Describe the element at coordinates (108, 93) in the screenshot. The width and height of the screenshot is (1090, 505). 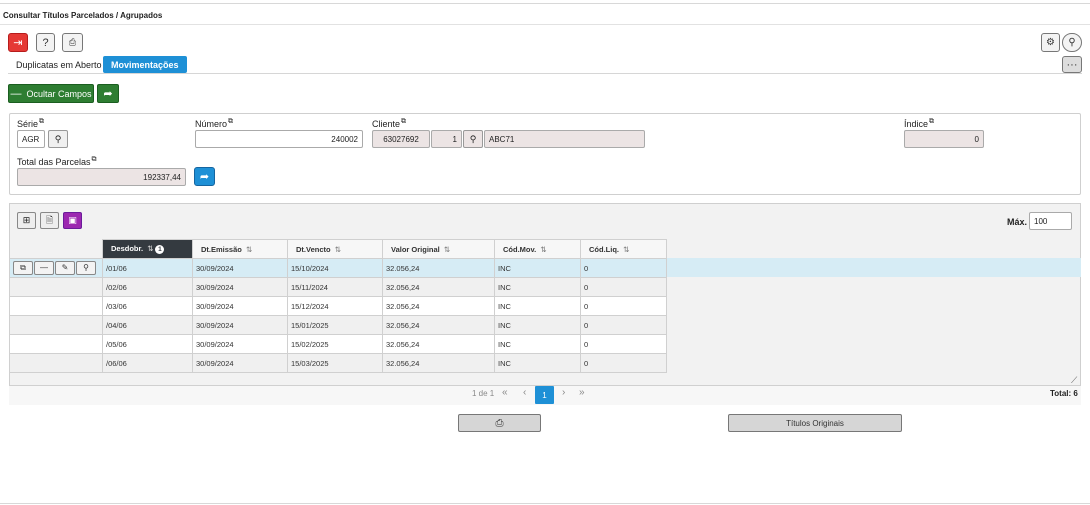
I see `share-button: ➦` at that location.